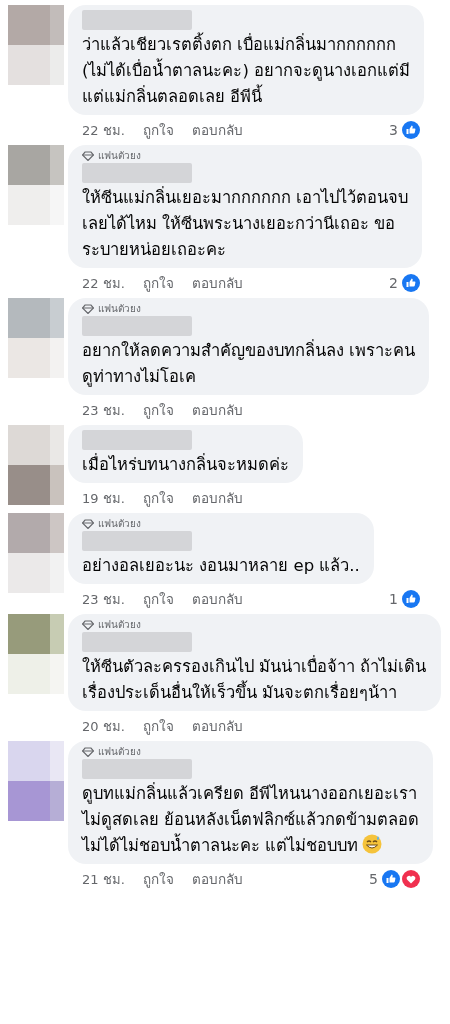 Image resolution: width=450 pixels, height=1024 pixels. Describe the element at coordinates (103, 498) in the screenshot. I see `comment-time: 19 ชม.` at that location.